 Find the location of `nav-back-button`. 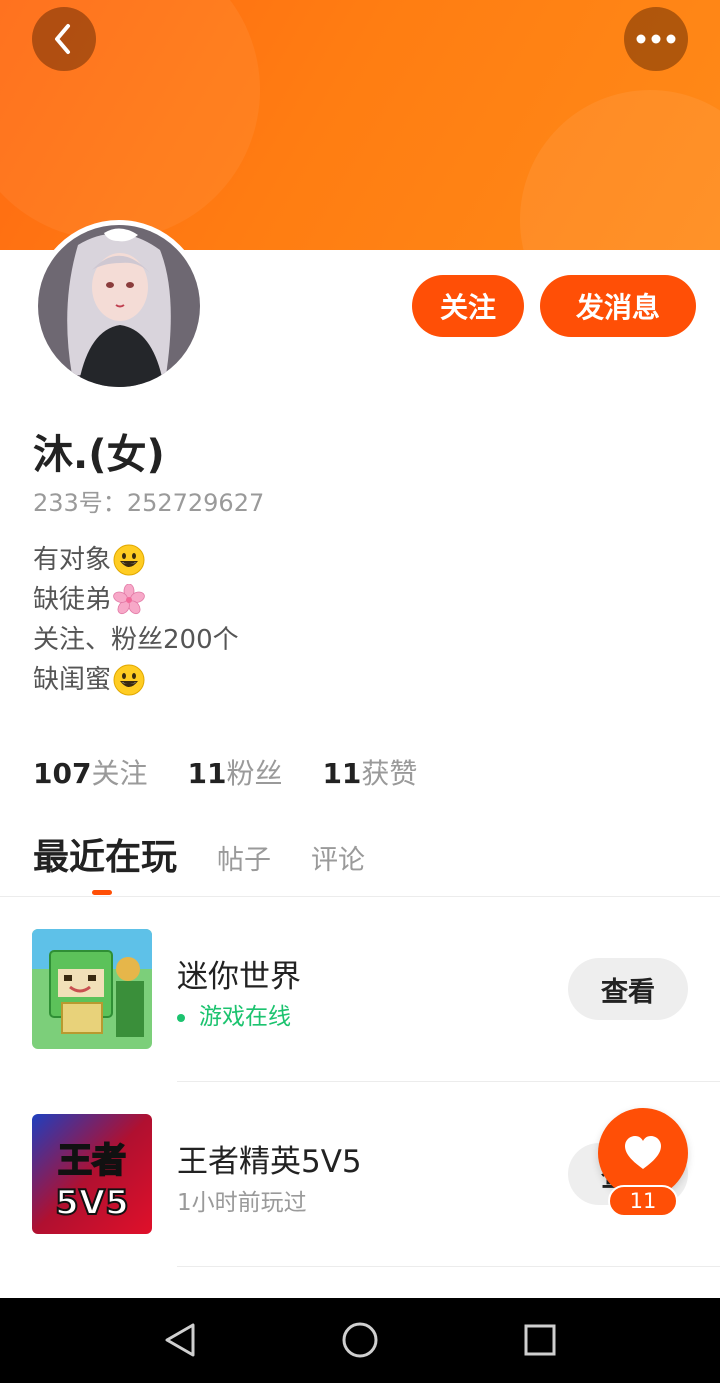

nav-back-button is located at coordinates (180, 1340).